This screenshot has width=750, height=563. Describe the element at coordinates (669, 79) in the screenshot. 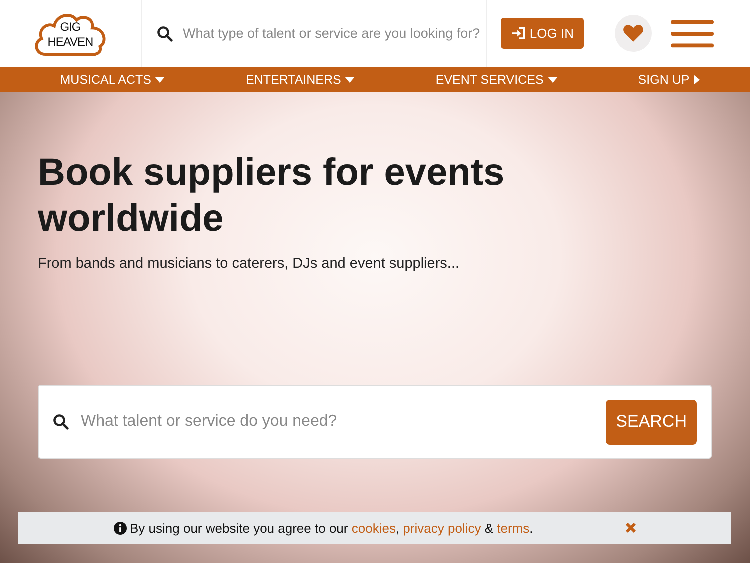

I see `nav-link: SIGN UP` at that location.